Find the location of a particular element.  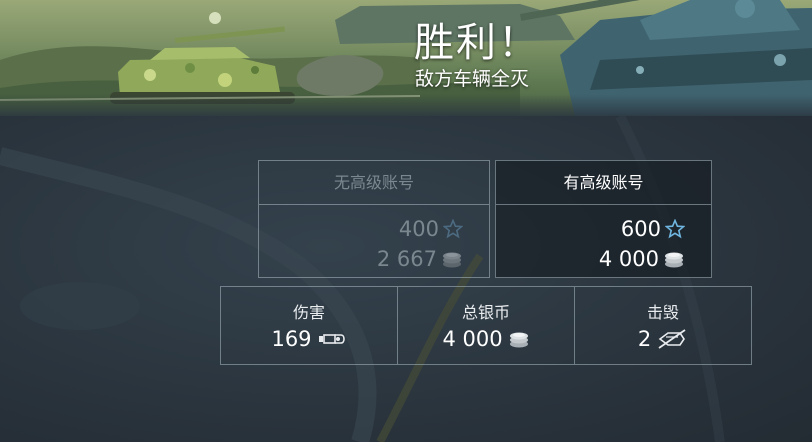

total-silver-label: 总银币 is located at coordinates (485, 312).